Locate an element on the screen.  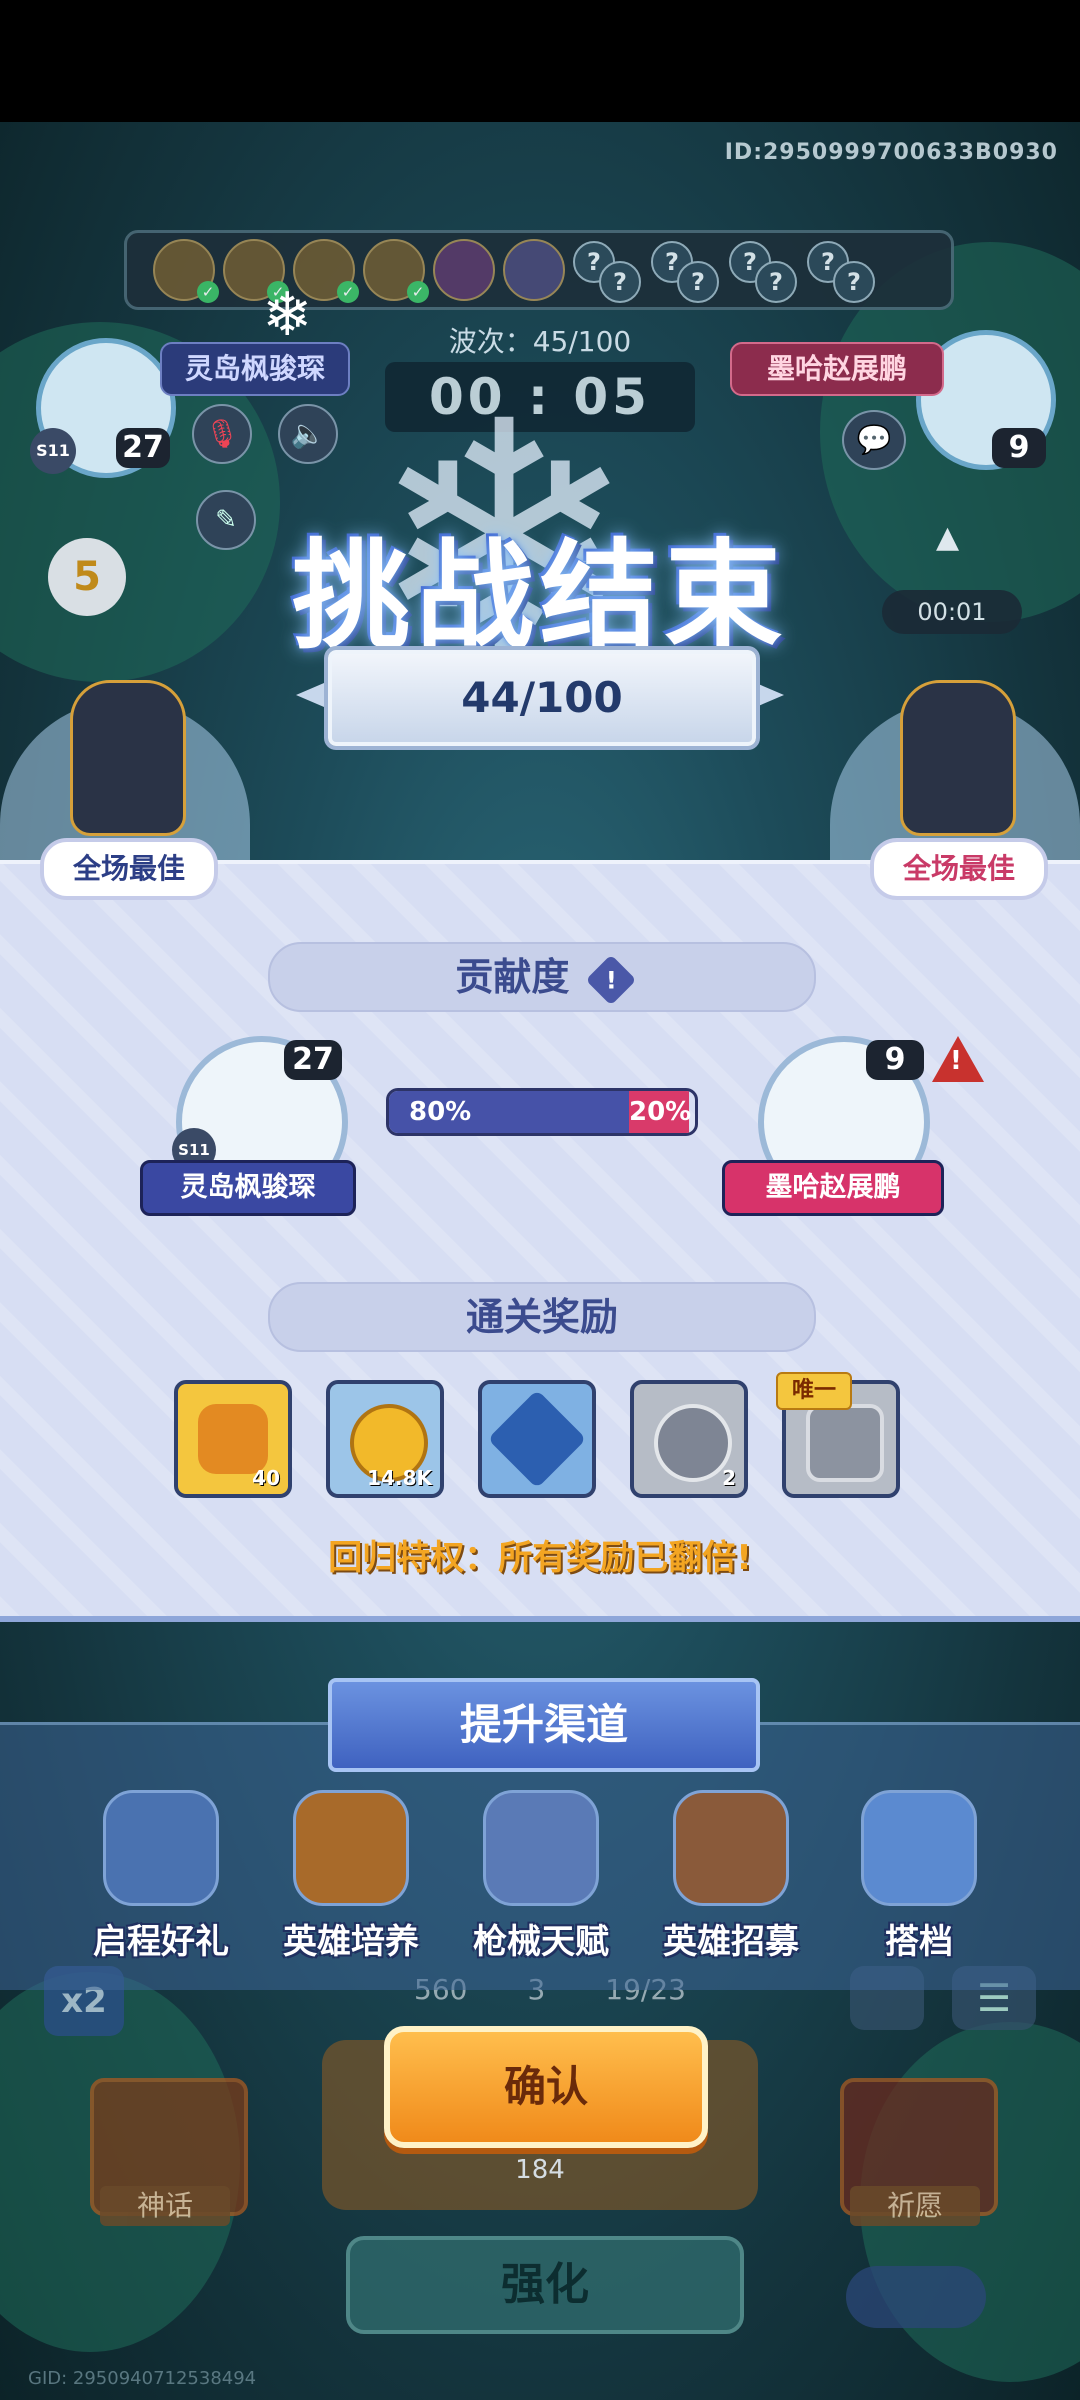
reward-sword-medal: 2 is located at coordinates (689, 1439).